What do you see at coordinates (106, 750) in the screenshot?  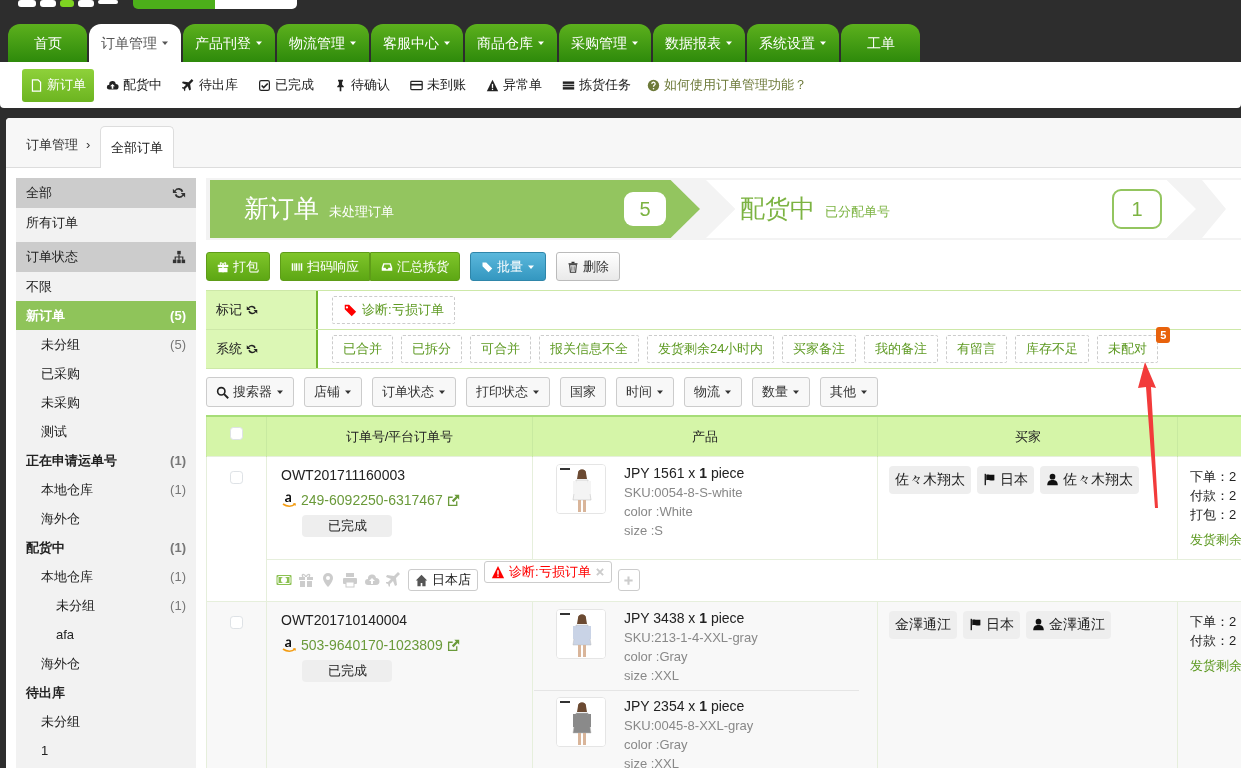 I see `sidebar-item: 1` at bounding box center [106, 750].